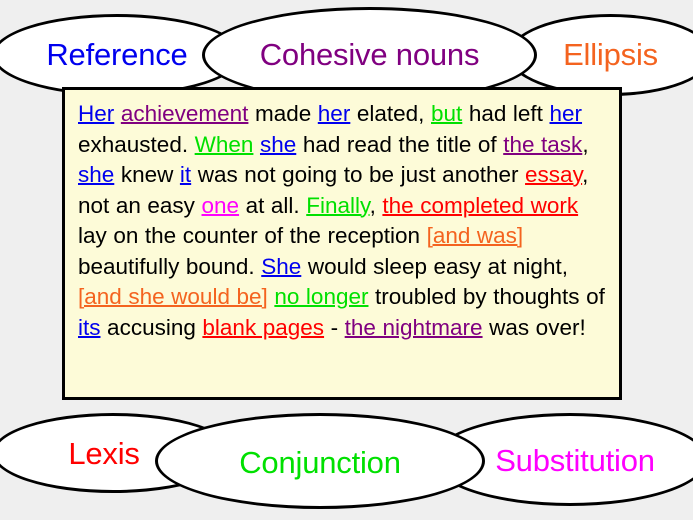 The width and height of the screenshot is (693, 520). I want to click on cohesion-marked-word: Her, so click(96, 113).